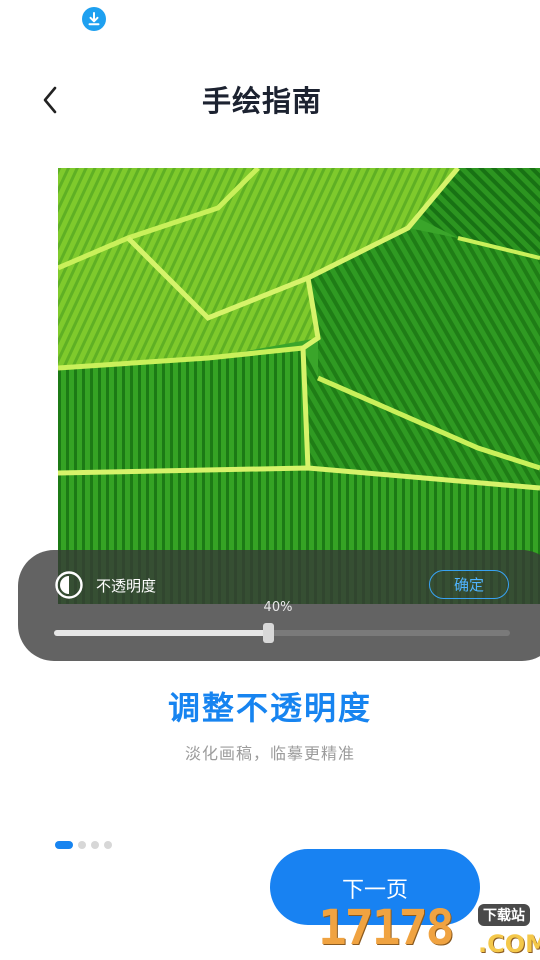  Describe the element at coordinates (282, 632) in the screenshot. I see `opacity-slider` at that location.